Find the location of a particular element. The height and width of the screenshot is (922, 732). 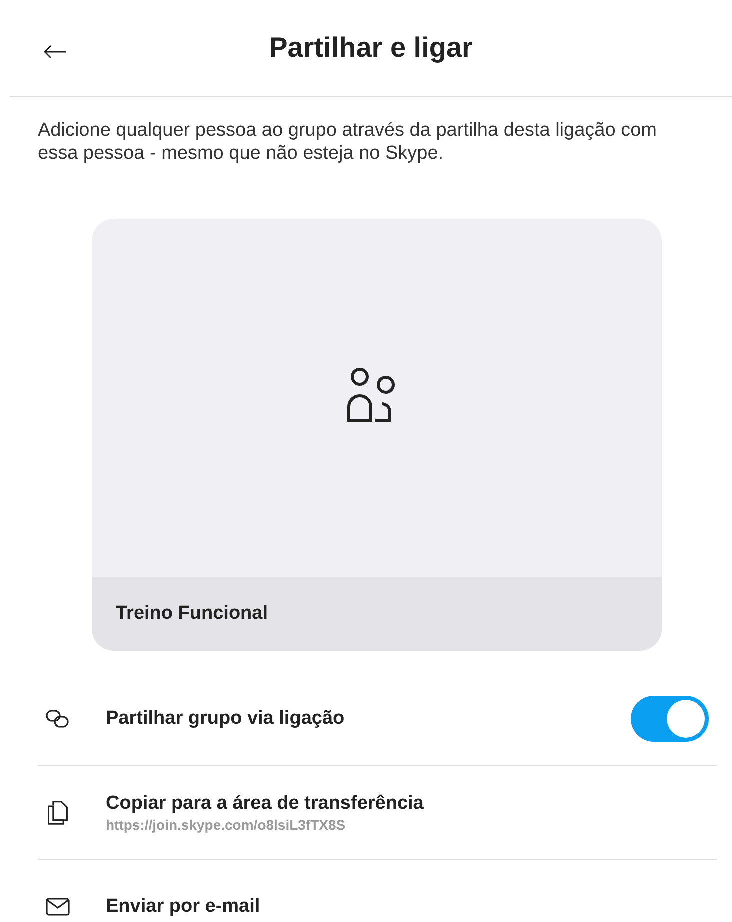

option-label: Copiar para a área de transferência is located at coordinates (411, 803).